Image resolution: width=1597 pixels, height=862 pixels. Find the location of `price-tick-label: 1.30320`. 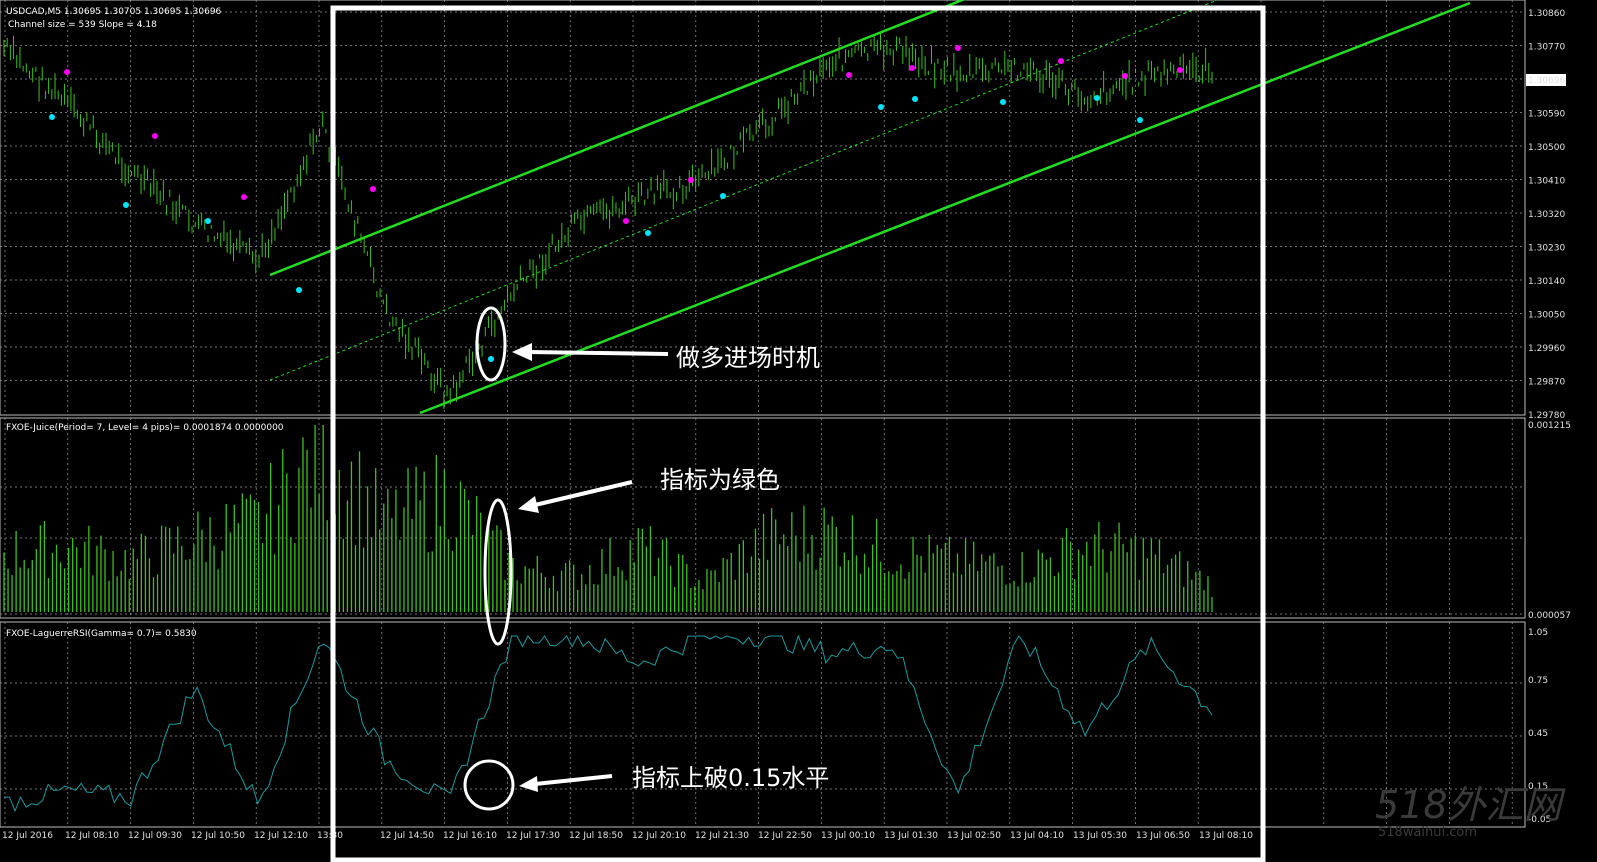

price-tick-label: 1.30320 is located at coordinates (1546, 215).